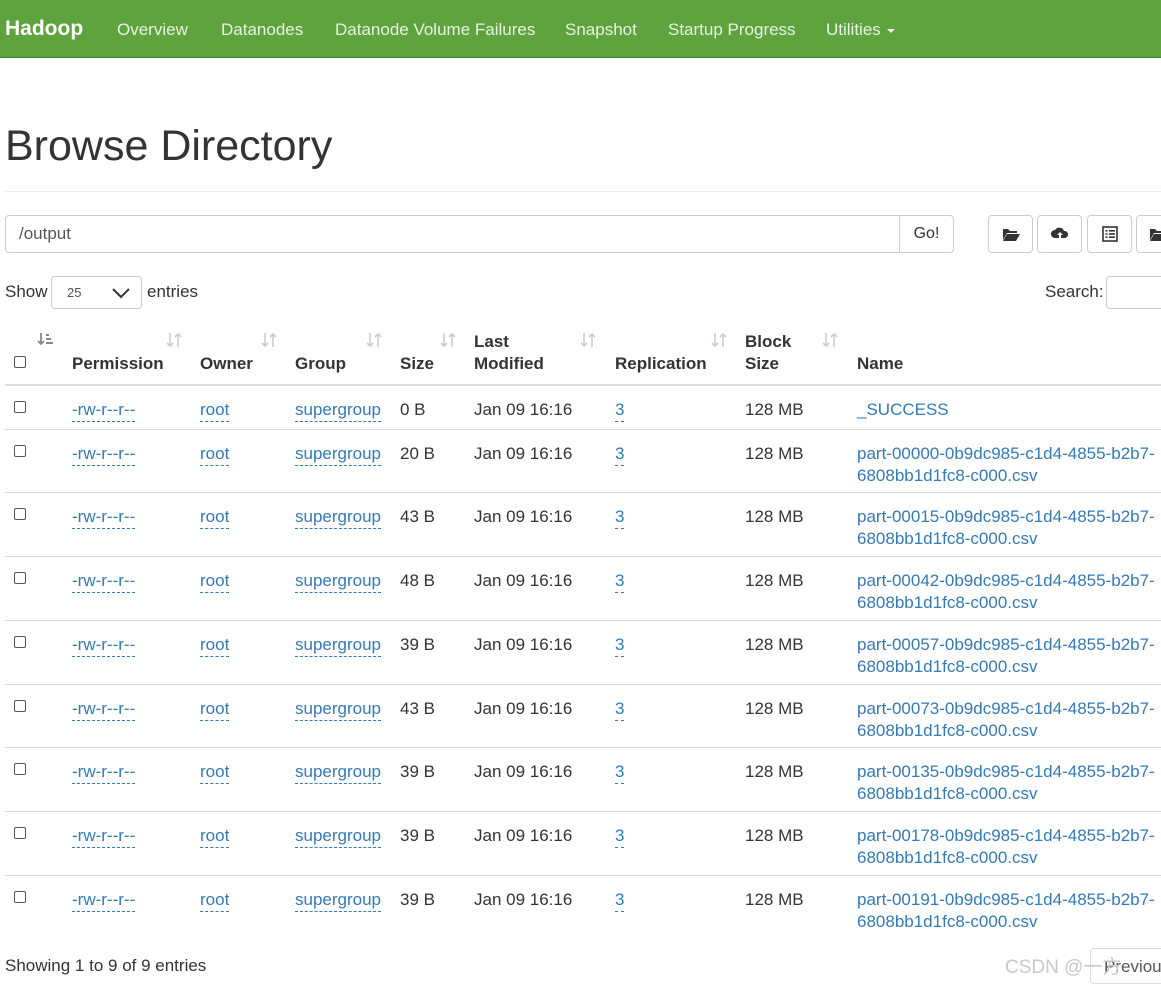 Image resolution: width=1161 pixels, height=984 pixels. Describe the element at coordinates (1010, 234) in the screenshot. I see `create-directory-button` at that location.